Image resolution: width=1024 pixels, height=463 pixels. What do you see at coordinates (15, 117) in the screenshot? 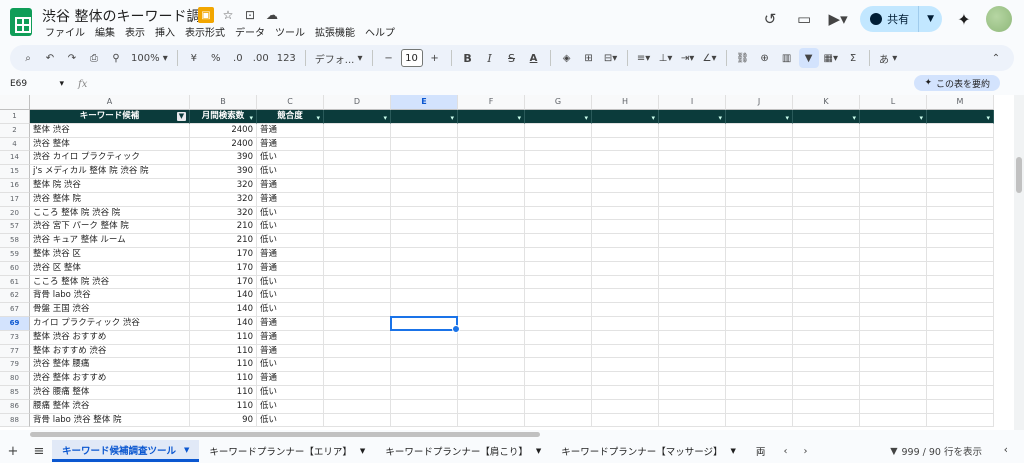
I see `row-number: 1` at bounding box center [15, 117].